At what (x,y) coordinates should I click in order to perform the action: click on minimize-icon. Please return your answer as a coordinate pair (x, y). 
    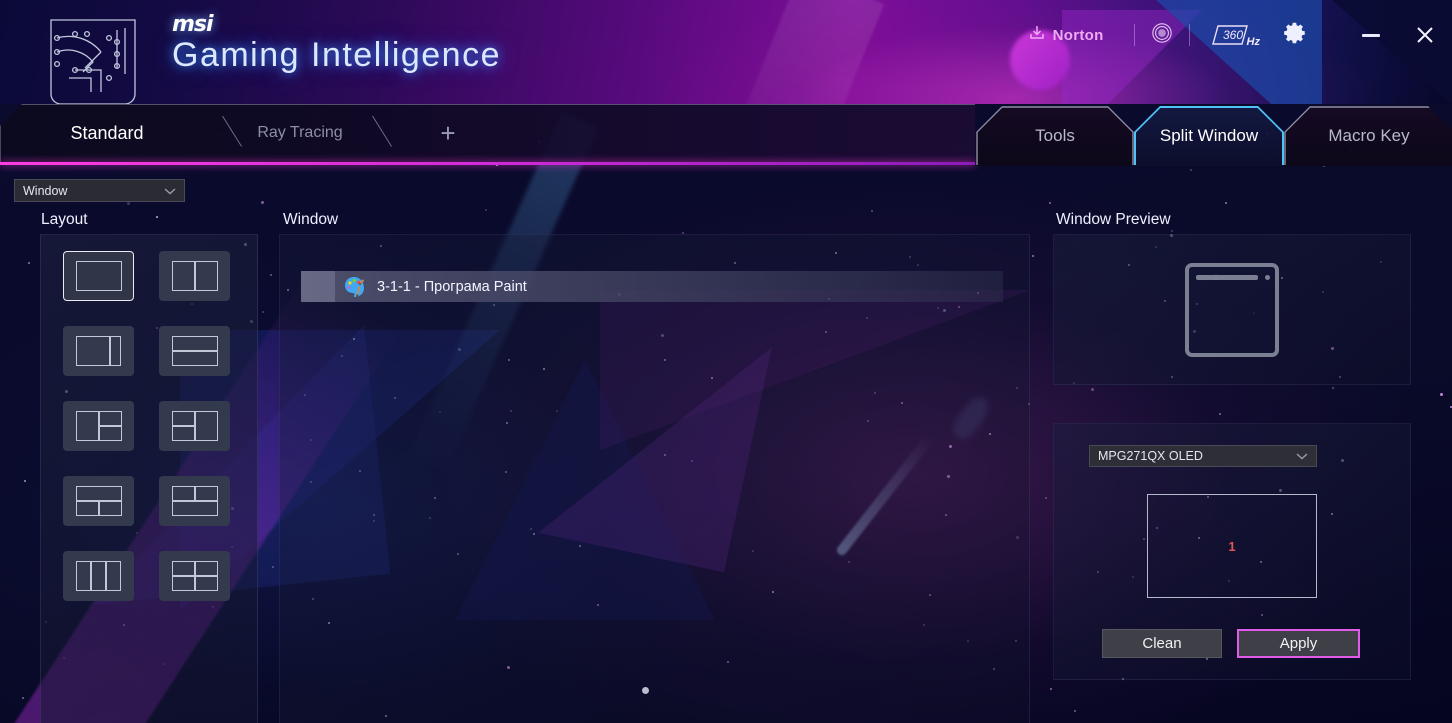
    Looking at the image, I should click on (1371, 35).